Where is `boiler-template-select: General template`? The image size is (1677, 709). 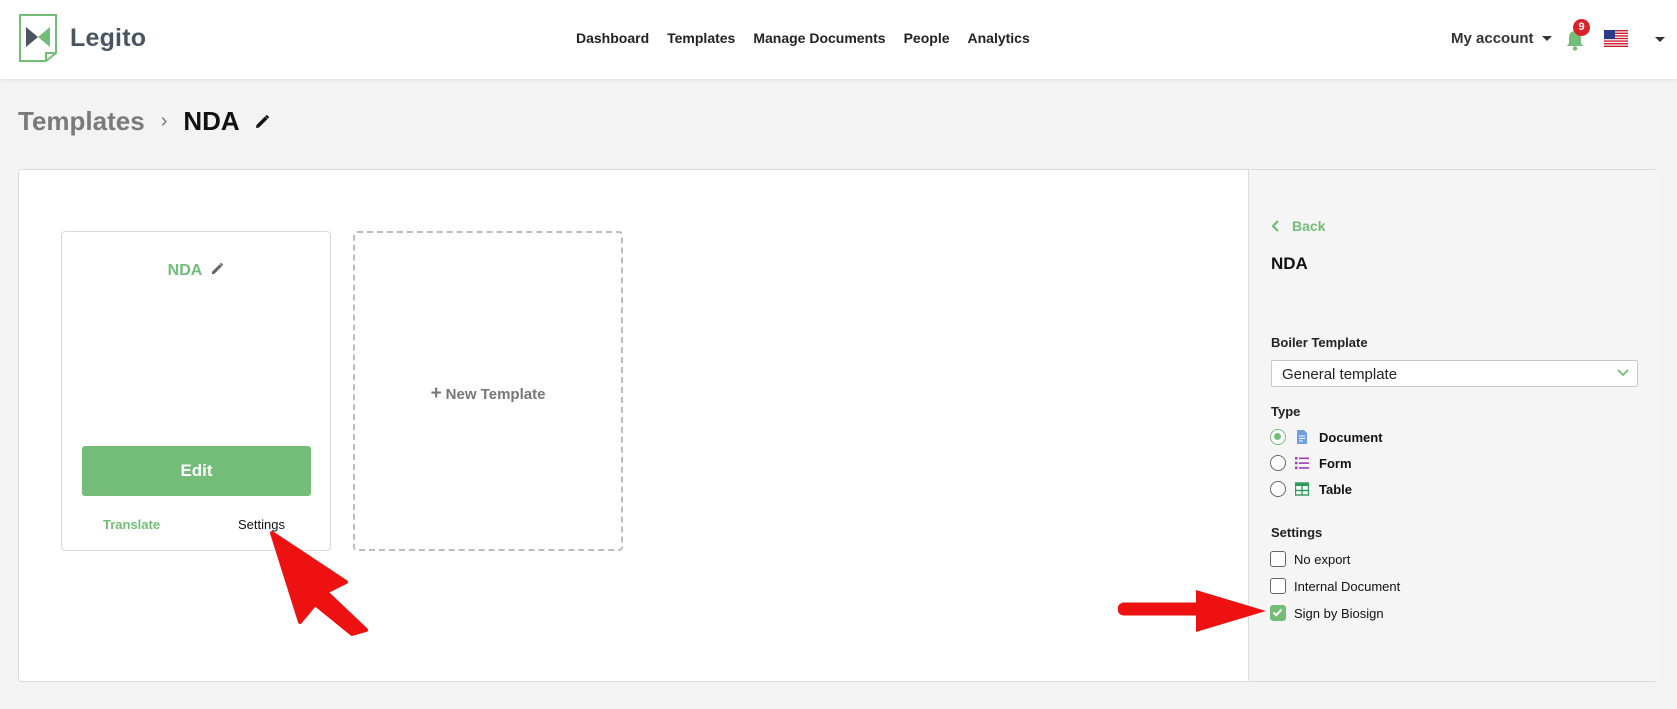
boiler-template-select: General template is located at coordinates (1454, 373).